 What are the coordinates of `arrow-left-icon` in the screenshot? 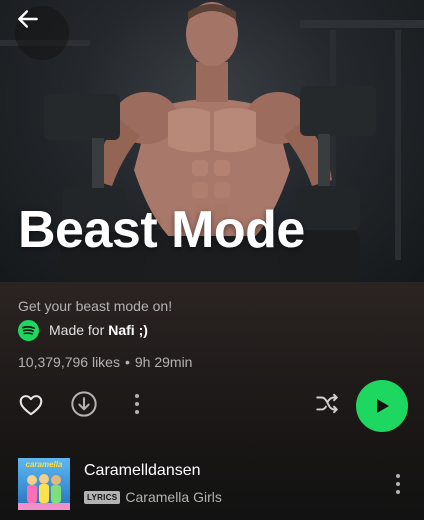 It's located at (28, 19).